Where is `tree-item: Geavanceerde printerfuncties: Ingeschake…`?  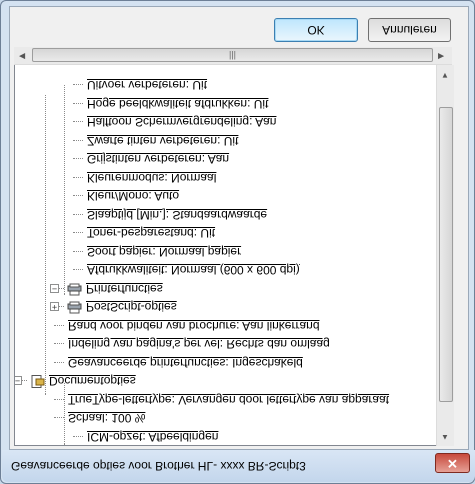
tree-item: Geavanceerde printerfuncties: Ingeschake… is located at coordinates (185, 363).